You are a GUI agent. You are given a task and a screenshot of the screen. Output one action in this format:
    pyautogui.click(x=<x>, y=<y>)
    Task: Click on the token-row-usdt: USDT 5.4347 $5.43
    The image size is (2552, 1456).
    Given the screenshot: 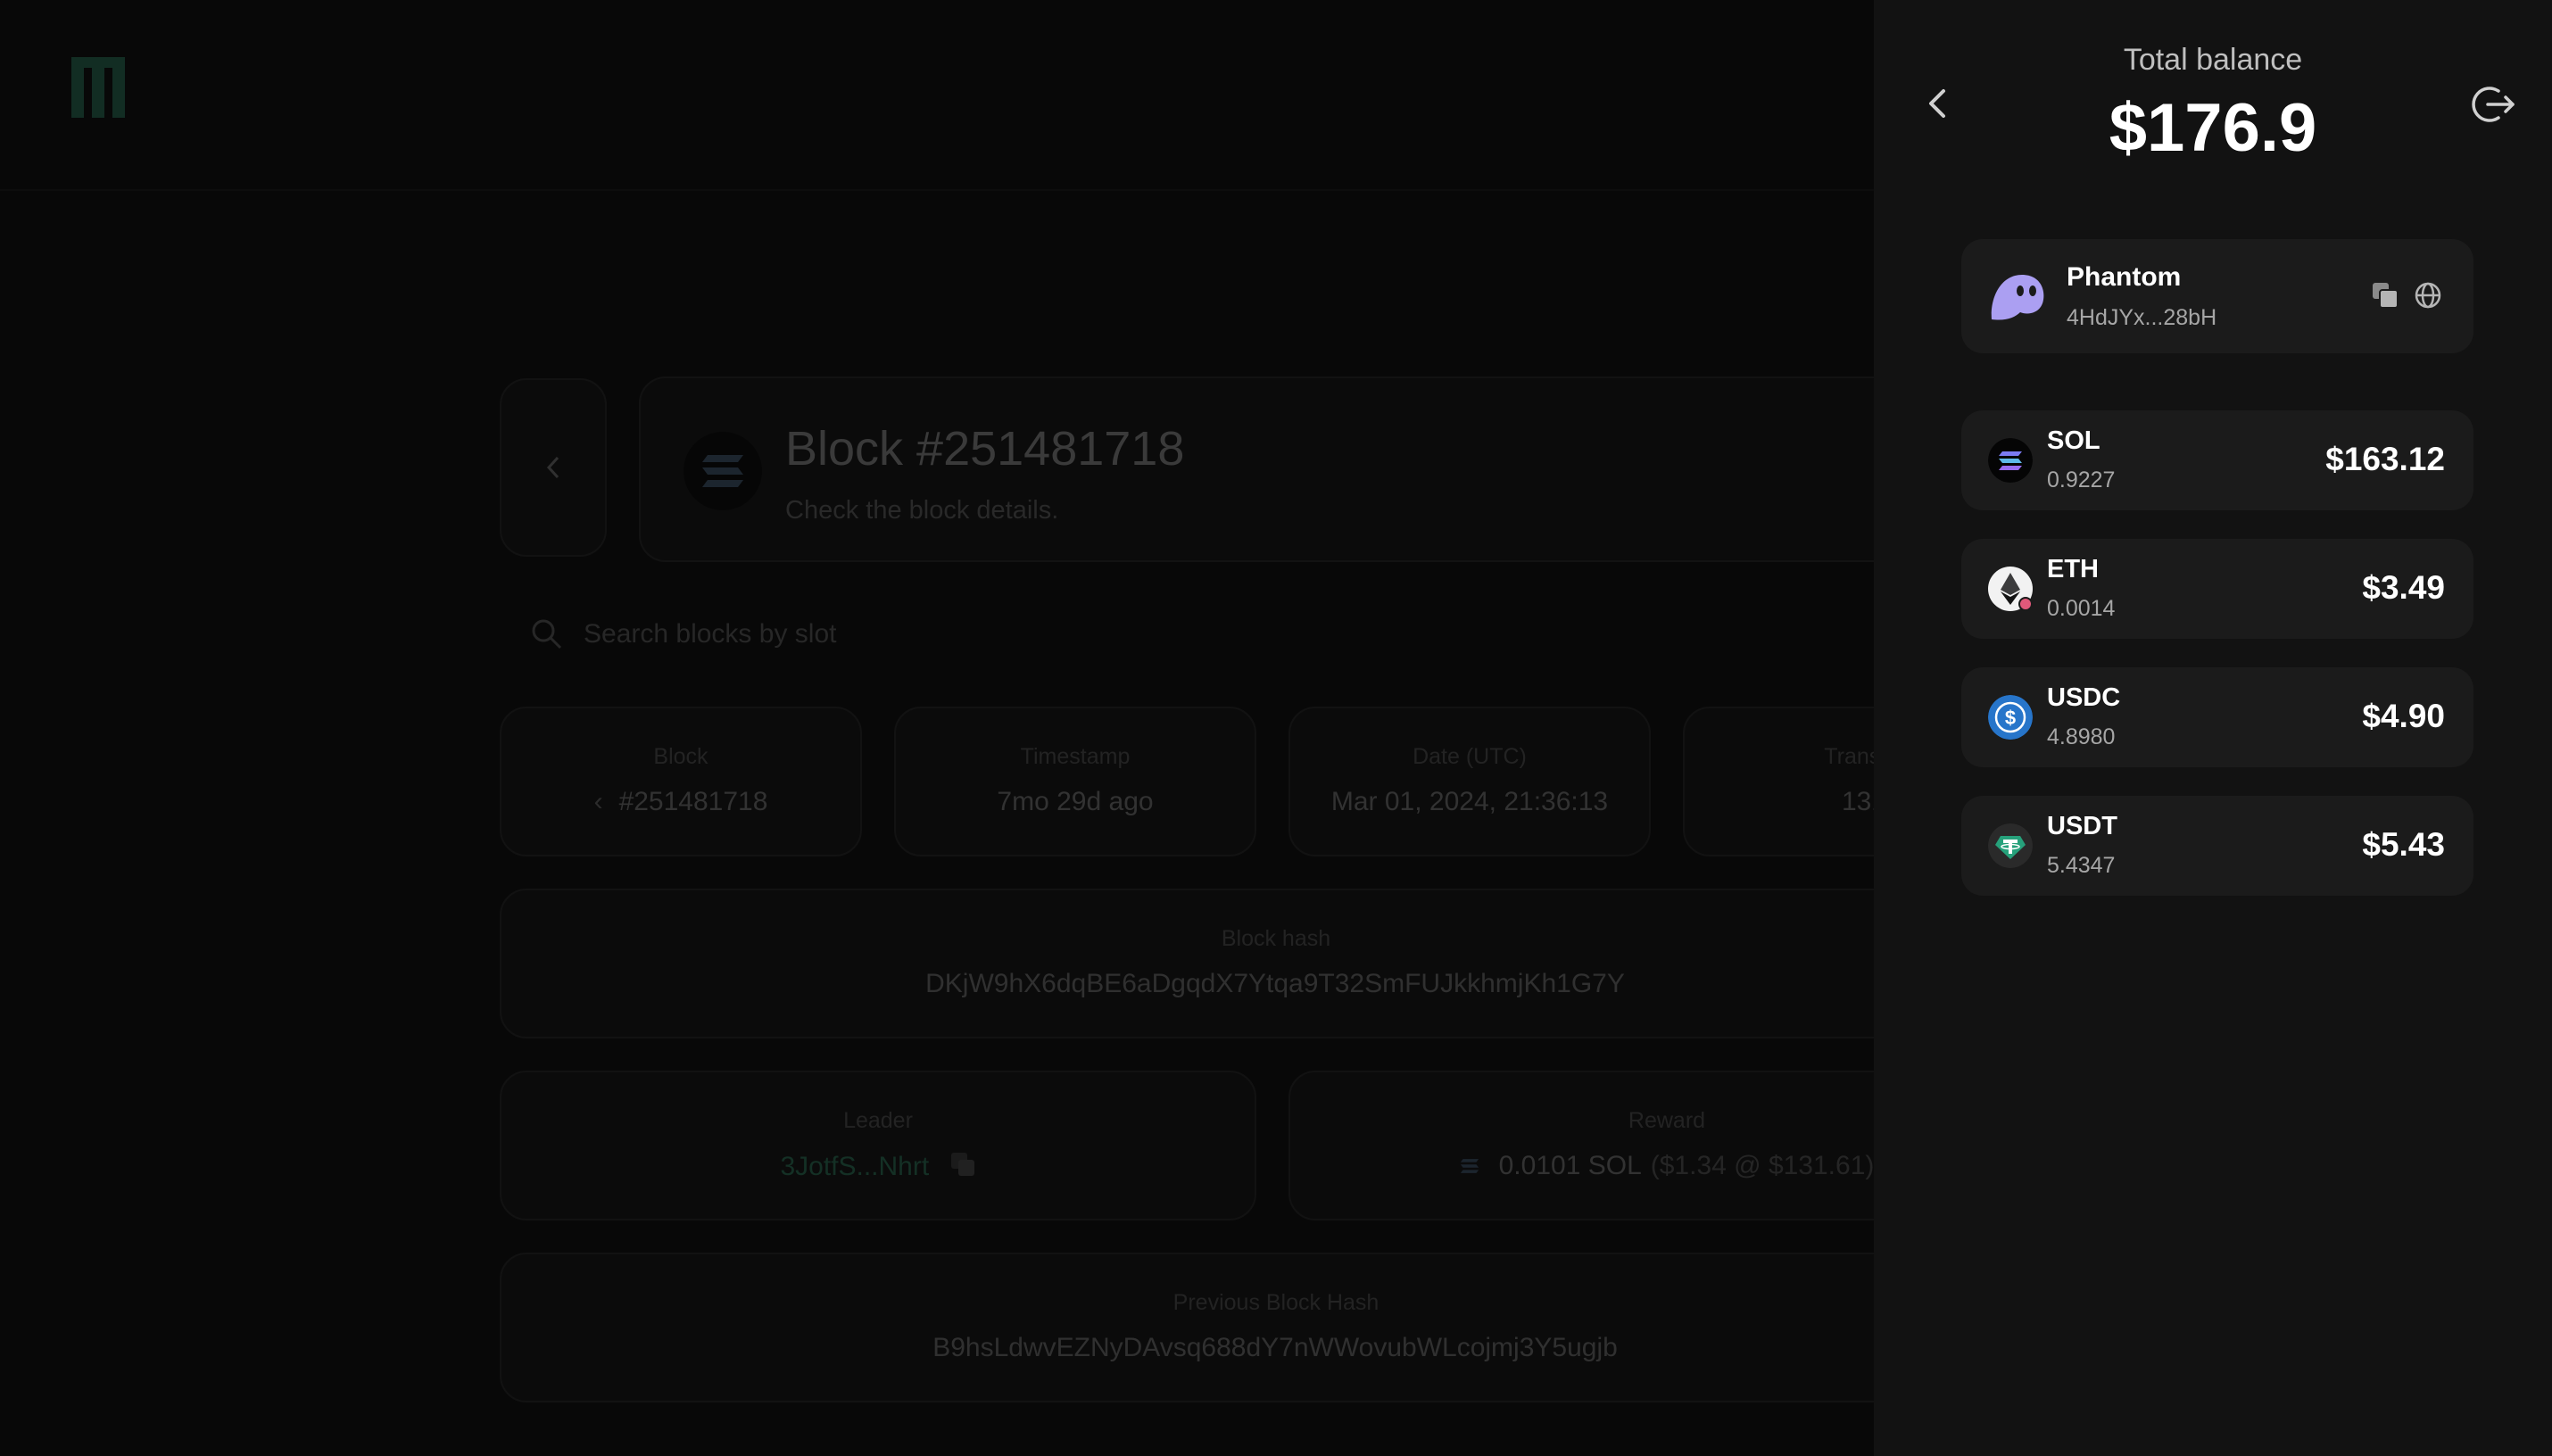 What is the action you would take?
    pyautogui.click(x=2217, y=846)
    